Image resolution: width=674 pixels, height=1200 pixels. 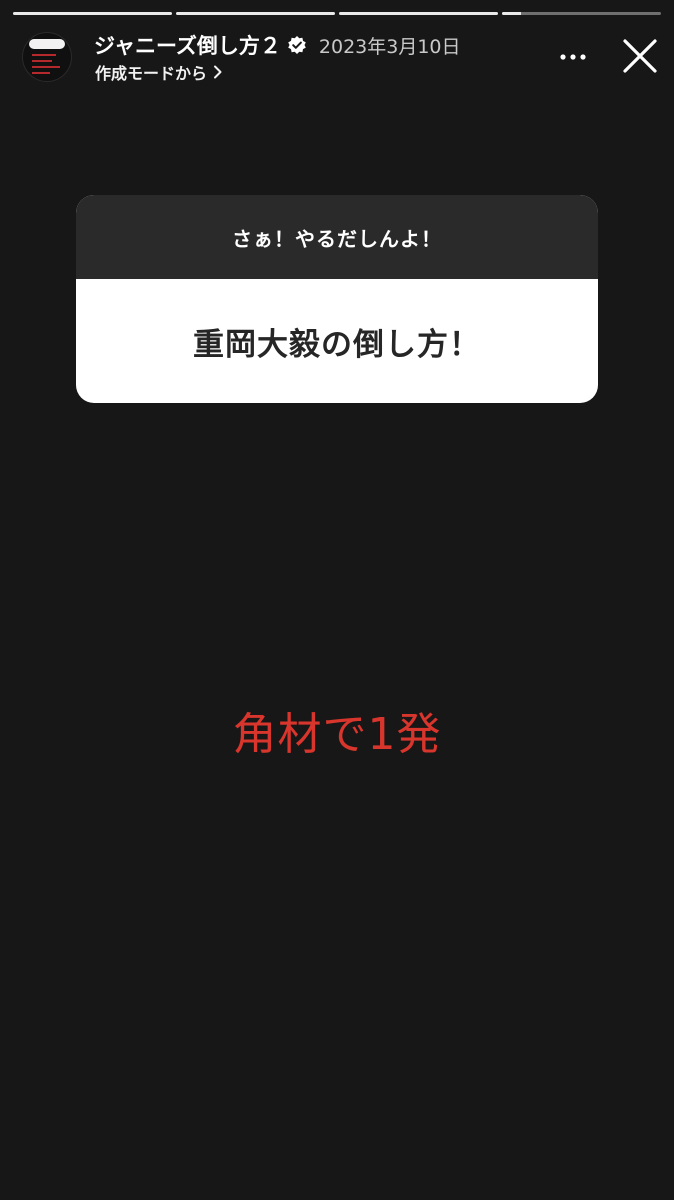 What do you see at coordinates (337, 14) in the screenshot?
I see `story-progress-bar` at bounding box center [337, 14].